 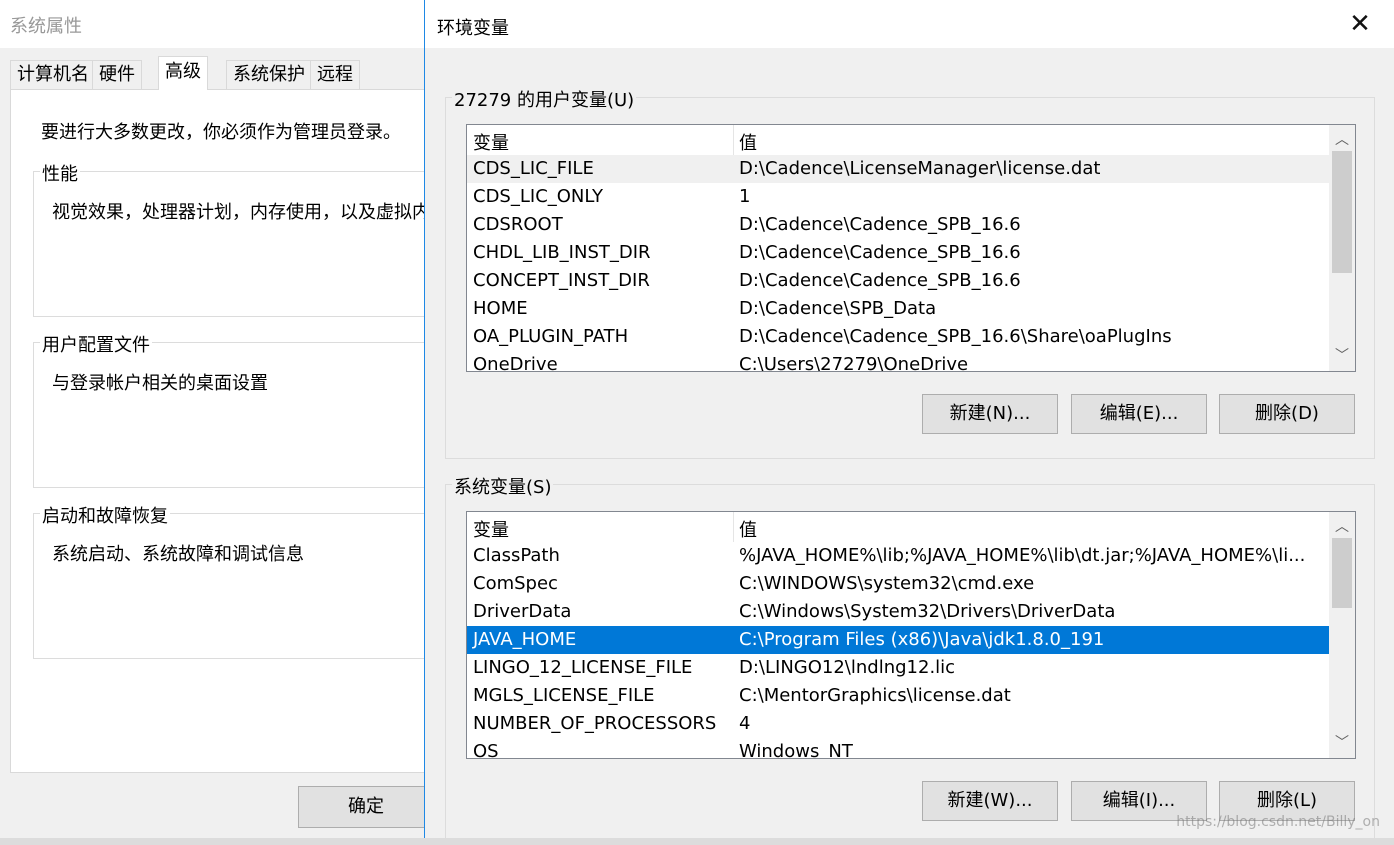 What do you see at coordinates (234, 580) in the screenshot?
I see `startup-recovery-group: 启动和故障恢复 系统启动、系统故障和调试信息` at bounding box center [234, 580].